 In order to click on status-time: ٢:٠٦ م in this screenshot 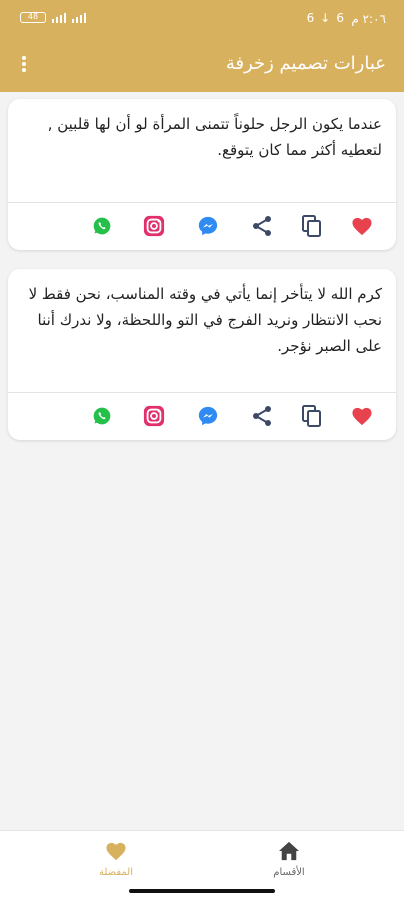, I will do `click(368, 19)`.